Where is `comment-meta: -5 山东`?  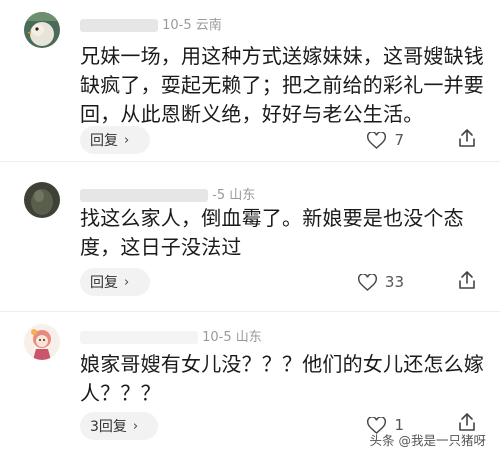
comment-meta: -5 山东 is located at coordinates (167, 193).